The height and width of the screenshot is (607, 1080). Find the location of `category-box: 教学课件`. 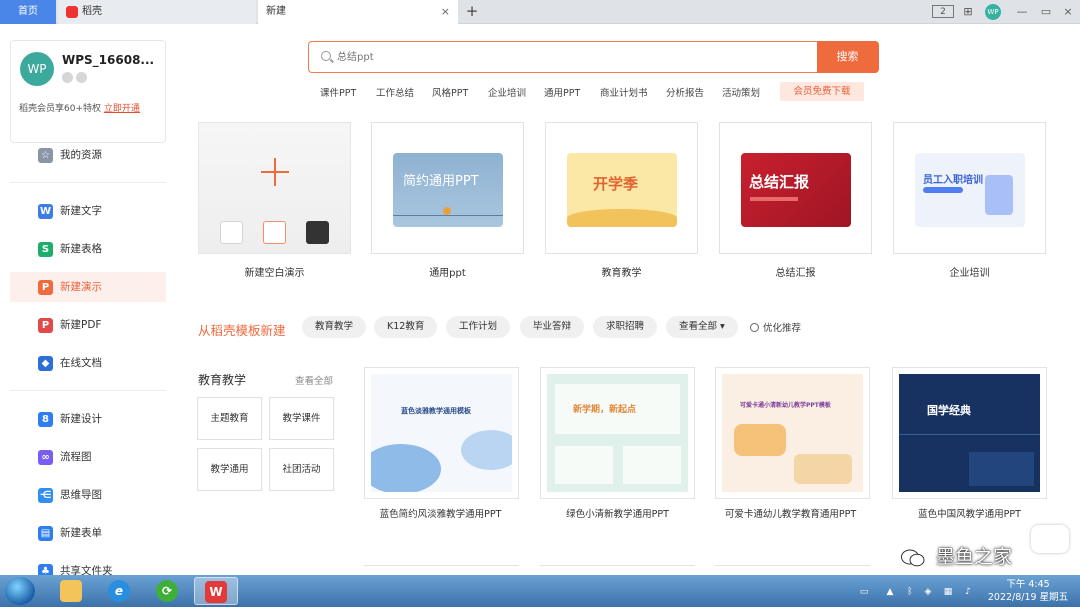

category-box: 教学课件 is located at coordinates (301, 418).